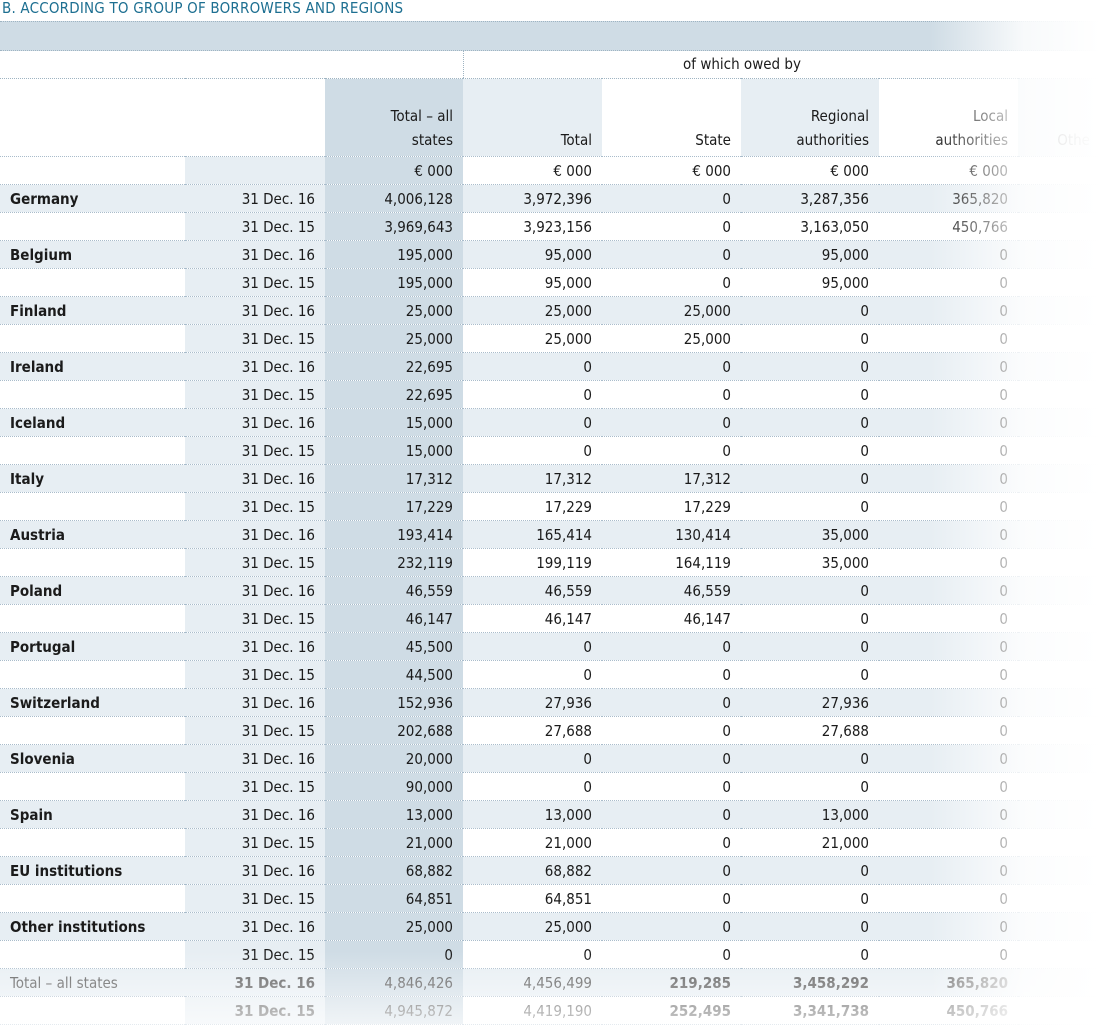  Describe the element at coordinates (550, 898) in the screenshot. I see `table-row: 31 Dec. 15 64,851 64,851 0 0 0` at that location.